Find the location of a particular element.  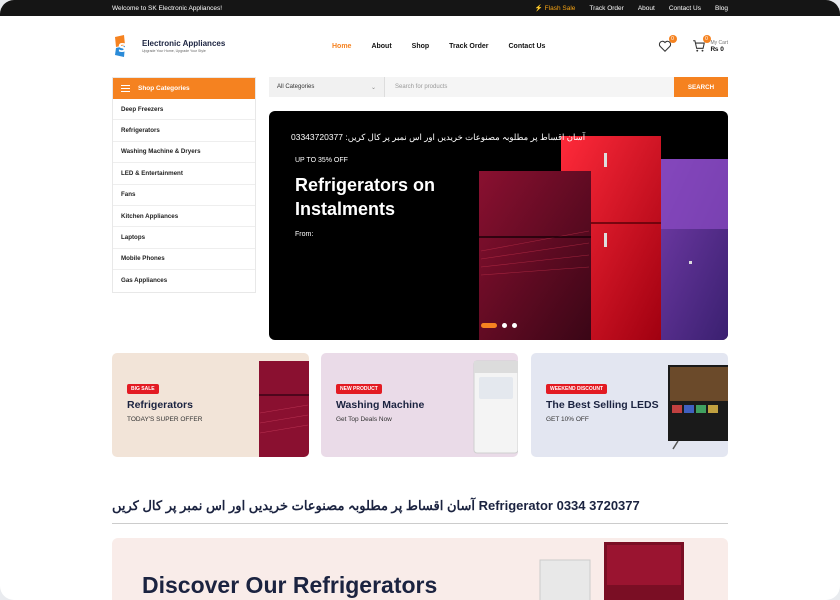

category-title: Shop Categories is located at coordinates (164, 88).